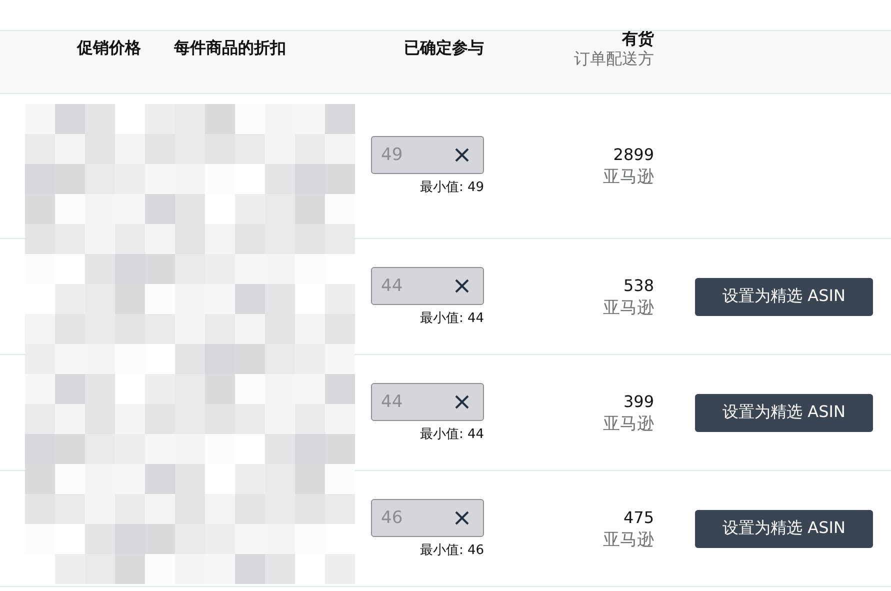  I want to click on column-header: 每件商品的折扣, so click(230, 48).